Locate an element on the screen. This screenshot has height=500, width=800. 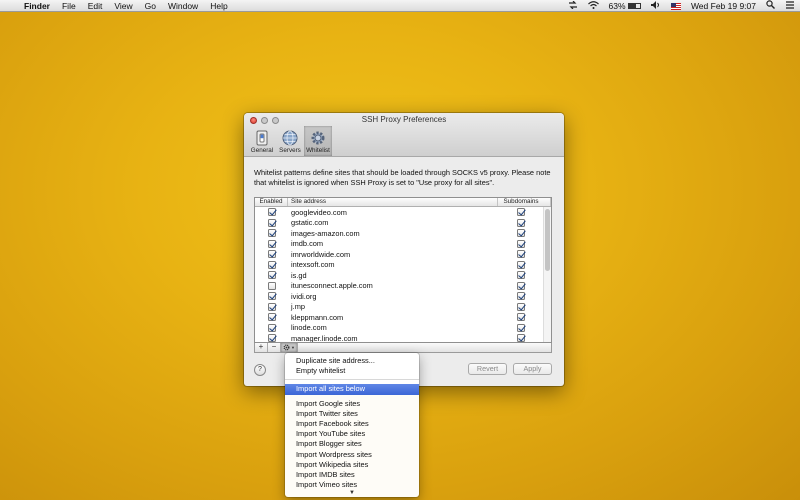
menu-item-import-wordpress-sites: Import Wordpress sites is located at coordinates (352, 455).